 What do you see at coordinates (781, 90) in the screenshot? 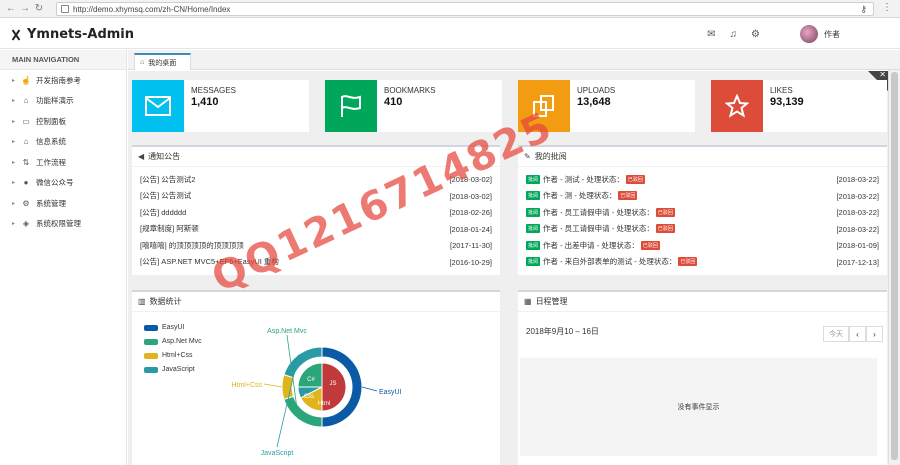
I see `stat-label: LIKES` at bounding box center [781, 90].